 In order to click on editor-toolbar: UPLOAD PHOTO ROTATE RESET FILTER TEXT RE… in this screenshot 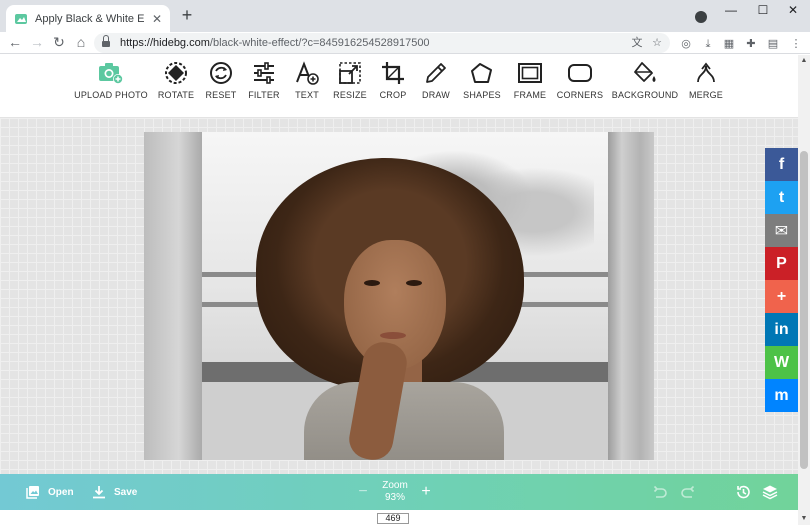, I will do `click(399, 86)`.